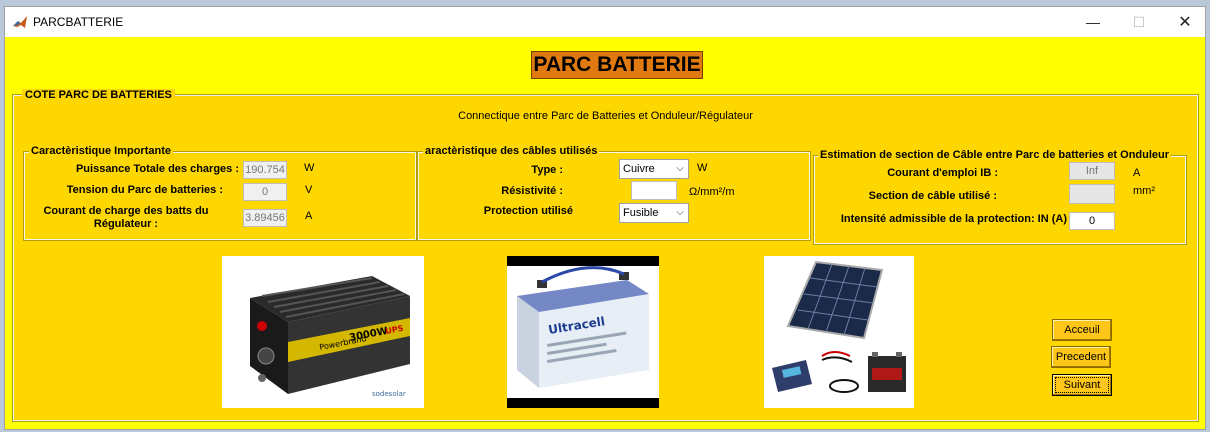 This screenshot has width=1210, height=432. What do you see at coordinates (654, 190) in the screenshot?
I see `resistivite-field` at bounding box center [654, 190].